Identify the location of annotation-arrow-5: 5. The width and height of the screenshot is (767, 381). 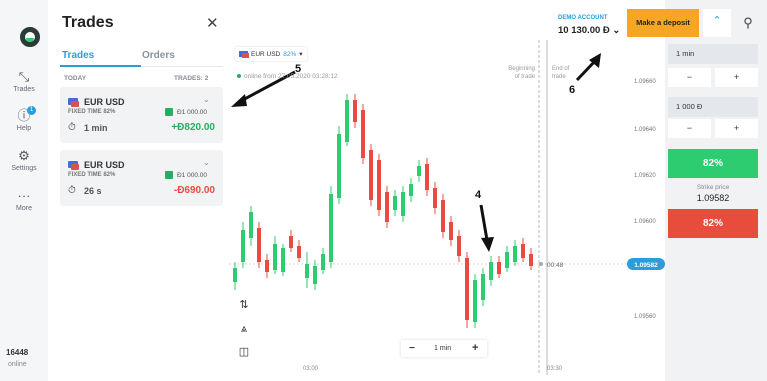
(266, 85).